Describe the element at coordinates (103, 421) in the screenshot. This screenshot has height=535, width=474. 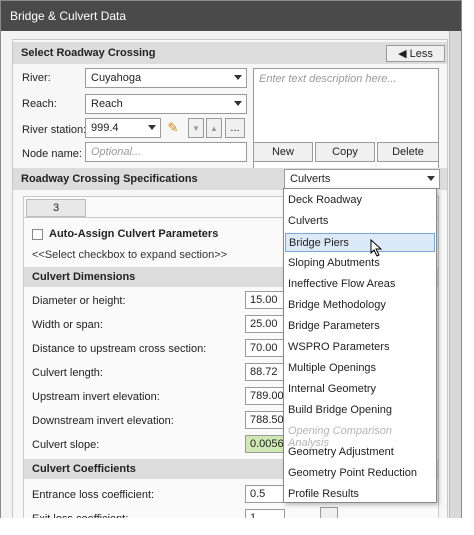
I see `row-label-downstream: Downstream invert elevation:` at that location.